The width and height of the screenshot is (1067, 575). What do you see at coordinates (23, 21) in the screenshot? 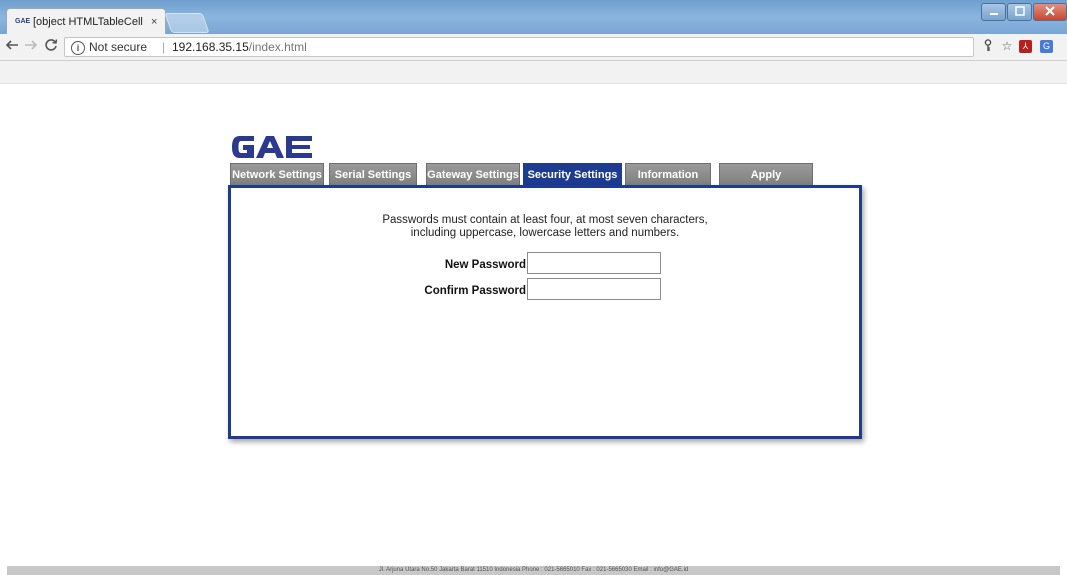
I see `site-favicon-icon: GAE` at bounding box center [23, 21].